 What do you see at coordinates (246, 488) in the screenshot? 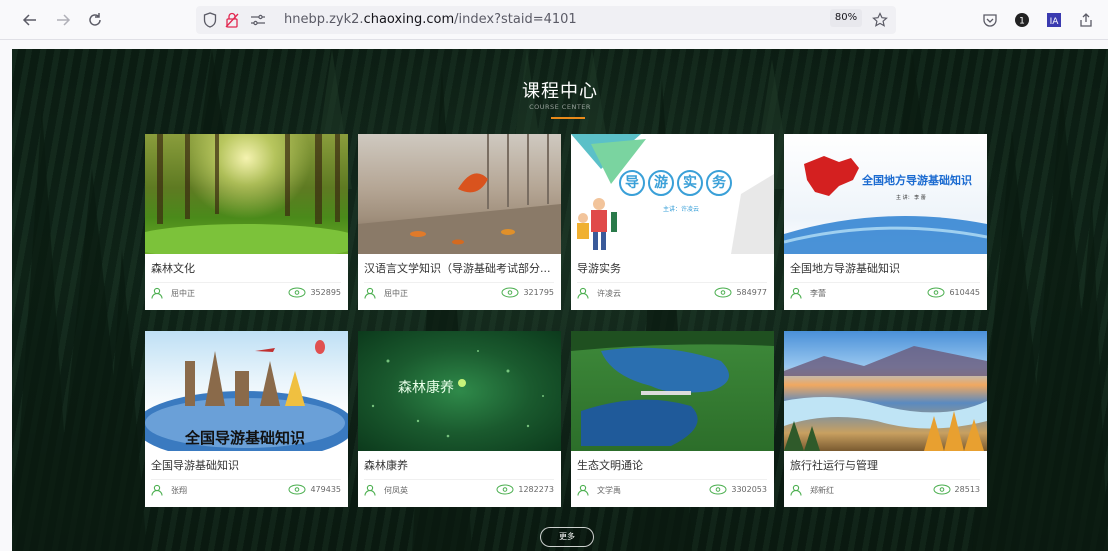
I see `course-meta: 张翔 479435` at bounding box center [246, 488].